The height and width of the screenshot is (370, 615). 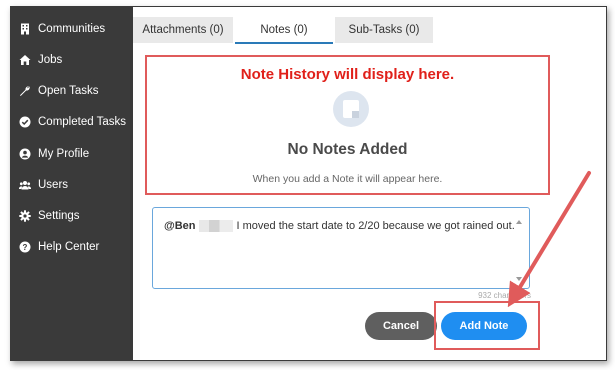 What do you see at coordinates (25, 91) in the screenshot?
I see `wrench-icon` at bounding box center [25, 91].